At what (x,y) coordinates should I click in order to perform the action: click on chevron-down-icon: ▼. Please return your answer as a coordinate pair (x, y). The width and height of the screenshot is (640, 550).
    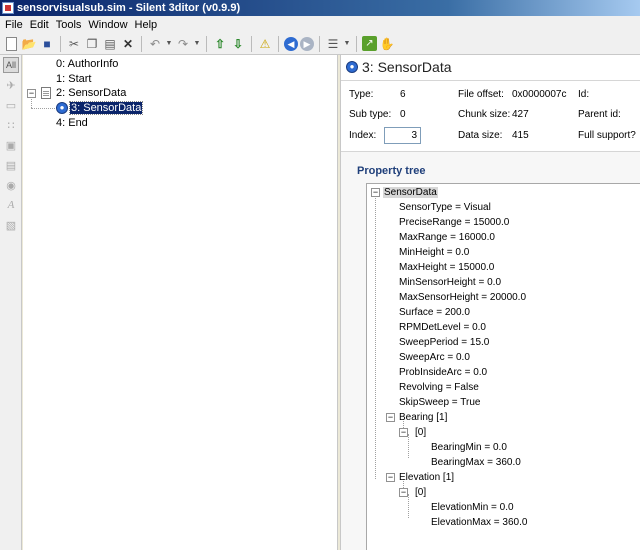
    Looking at the image, I should click on (197, 43).